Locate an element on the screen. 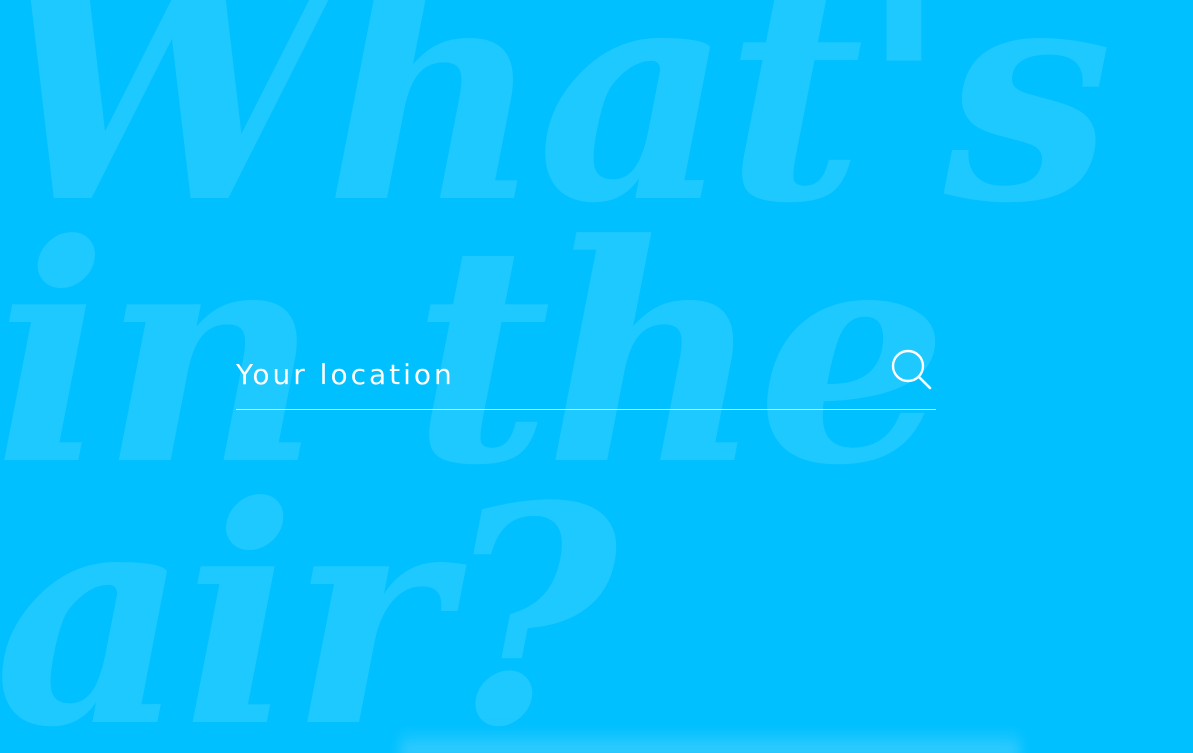 This screenshot has width=1193, height=753. location-search-bar is located at coordinates (586, 375).